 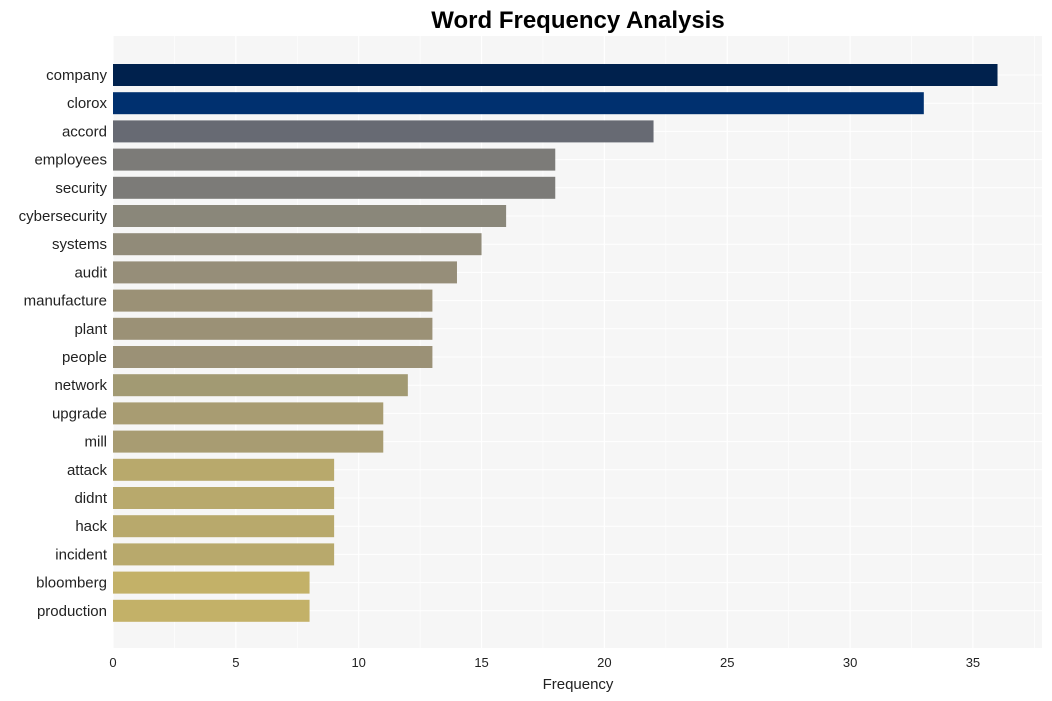 What do you see at coordinates (248, 441) in the screenshot?
I see `bar-mill` at bounding box center [248, 441].